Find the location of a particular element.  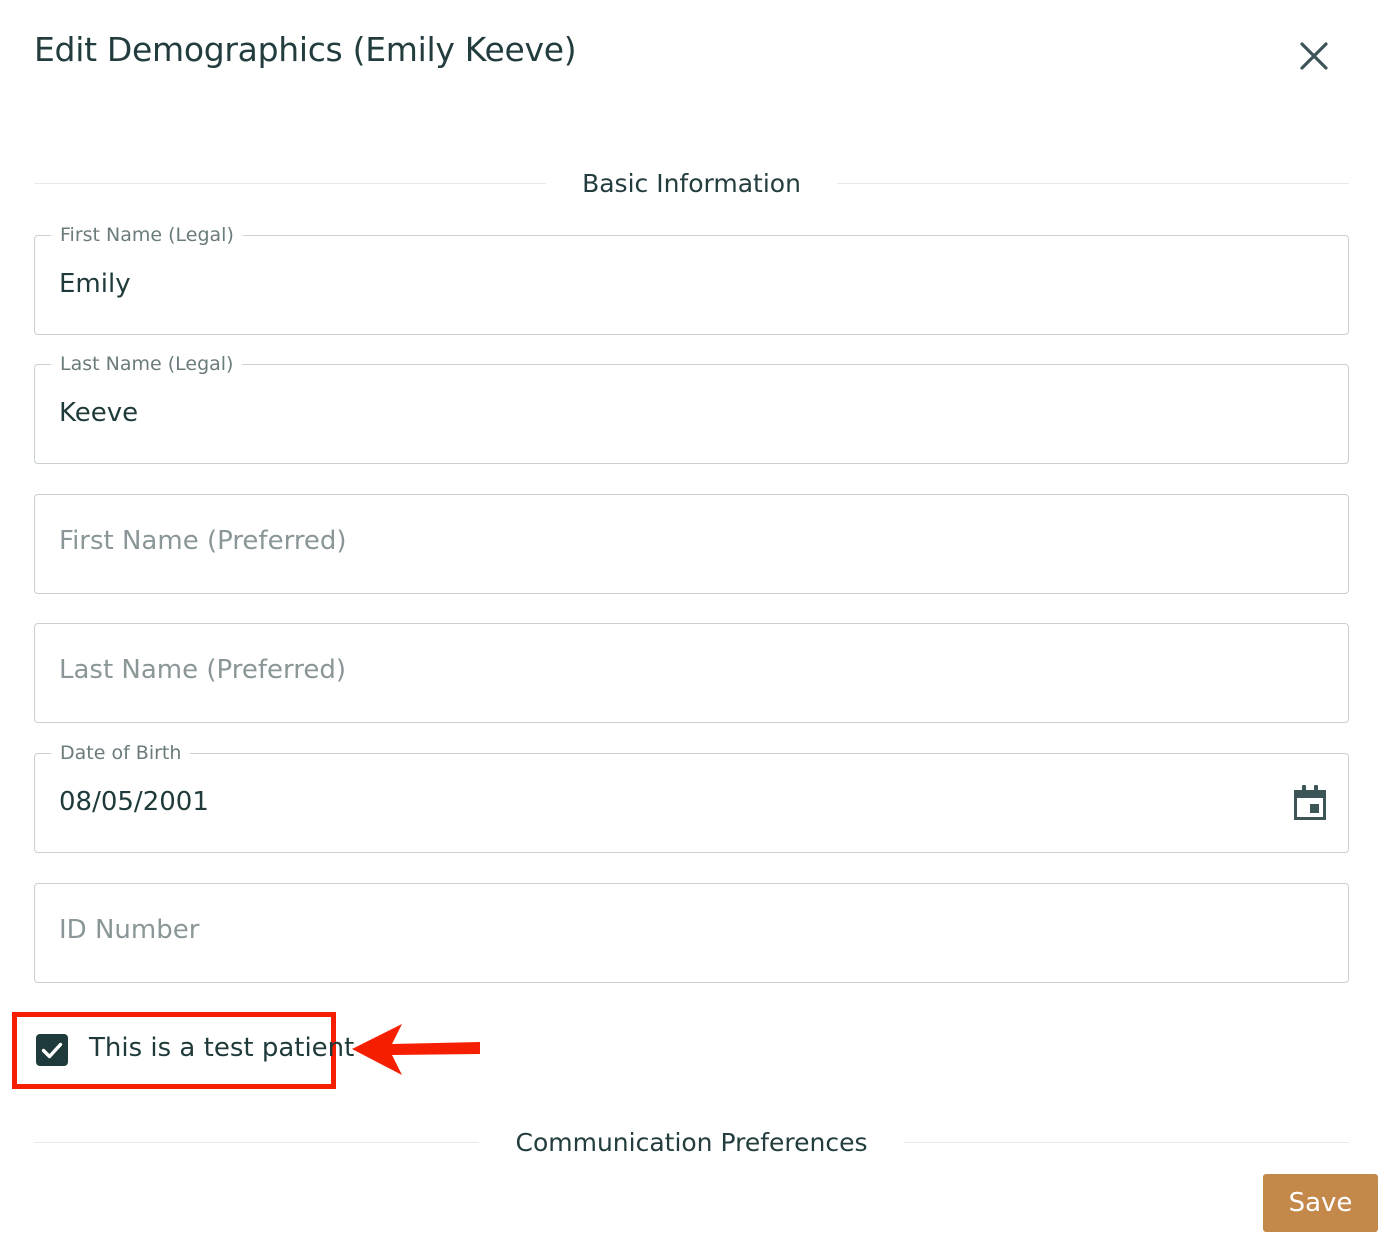

first-name-preferred-field: First Name (Preferred) is located at coordinates (691, 544).